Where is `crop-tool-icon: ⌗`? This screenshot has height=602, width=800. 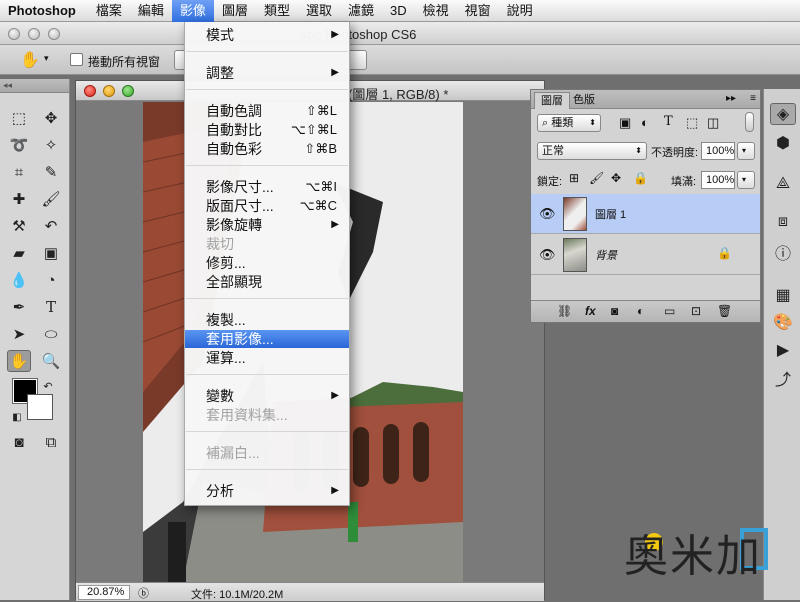 crop-tool-icon: ⌗ is located at coordinates (19, 172).